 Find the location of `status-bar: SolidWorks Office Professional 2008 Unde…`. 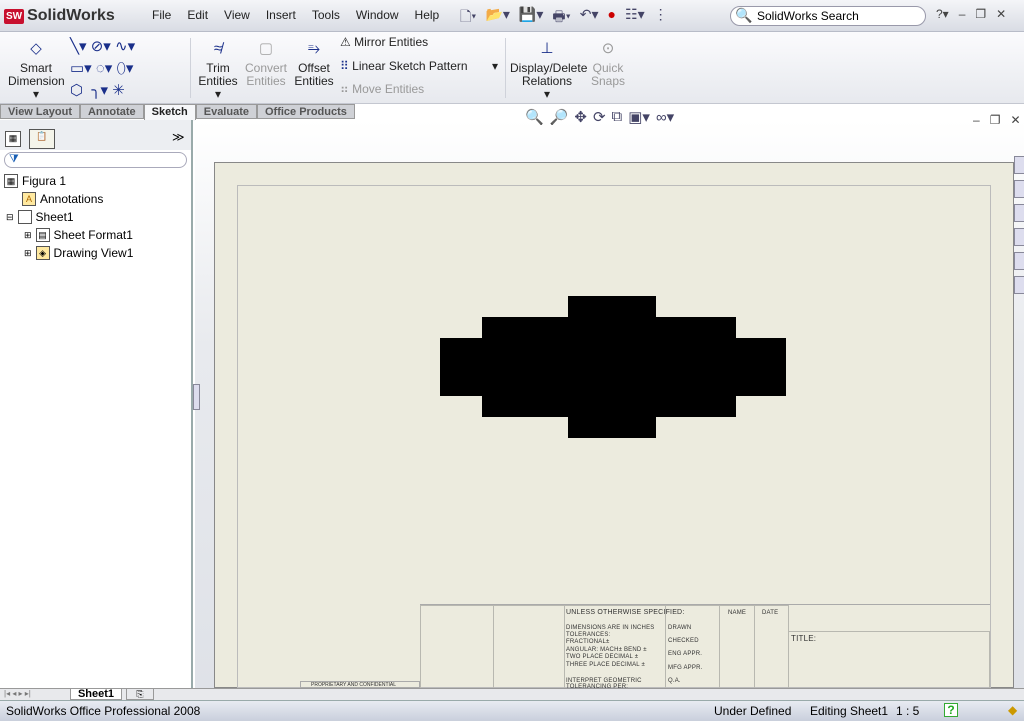

status-bar: SolidWorks Office Professional 2008 Unde… is located at coordinates (512, 710).